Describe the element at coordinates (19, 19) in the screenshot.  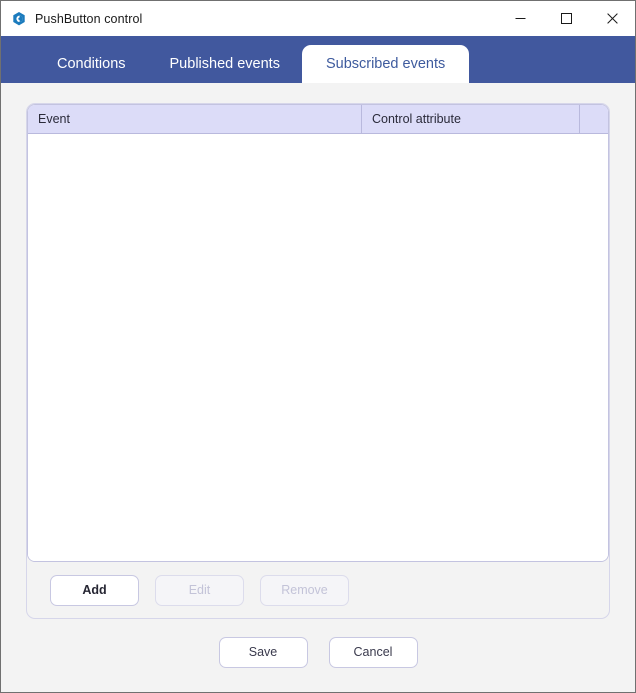
I see `app-logo-icon` at that location.